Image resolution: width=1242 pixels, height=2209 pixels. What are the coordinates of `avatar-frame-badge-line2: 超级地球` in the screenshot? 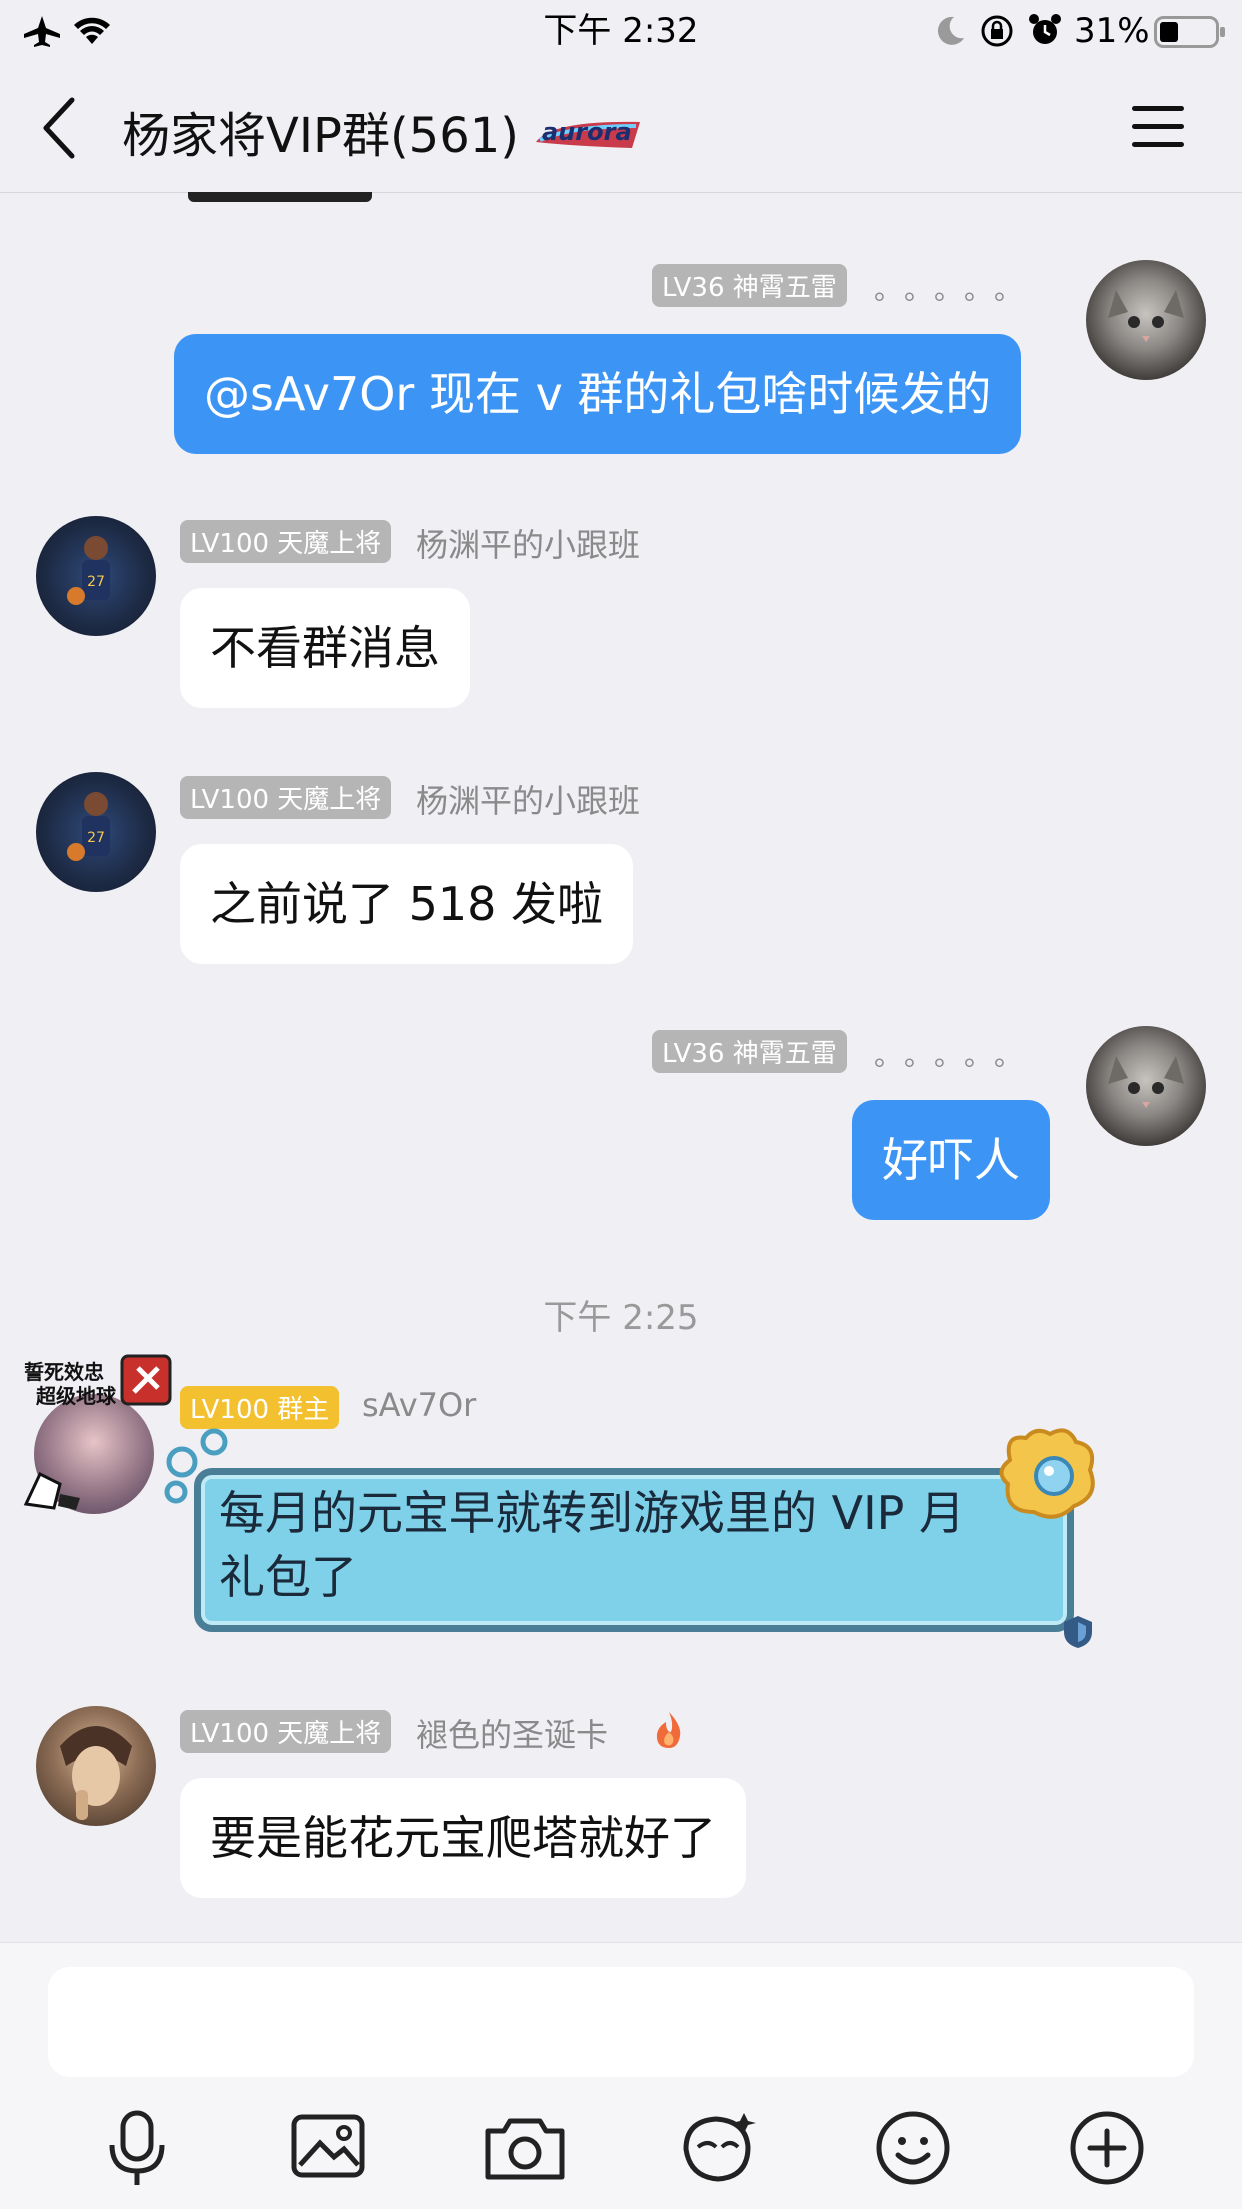 It's located at (76, 1396).